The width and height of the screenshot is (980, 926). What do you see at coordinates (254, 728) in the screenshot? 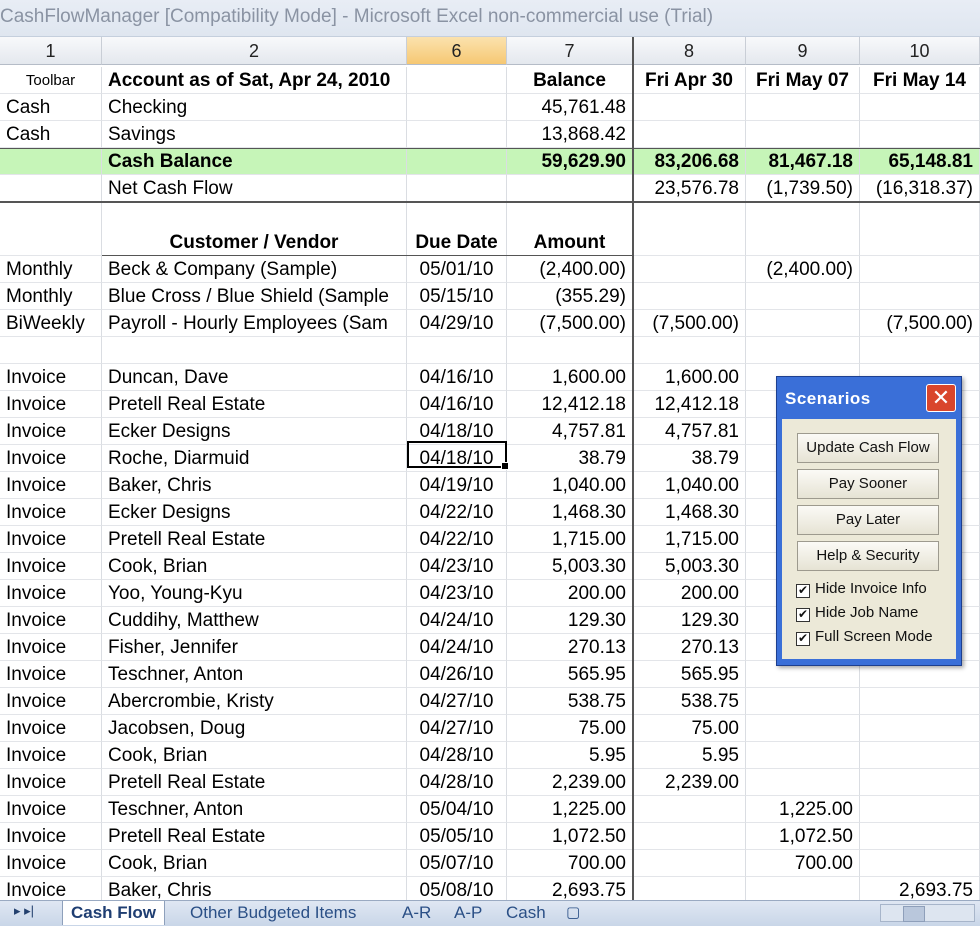
I see `vendor-name: Jacobsen, Doug` at bounding box center [254, 728].